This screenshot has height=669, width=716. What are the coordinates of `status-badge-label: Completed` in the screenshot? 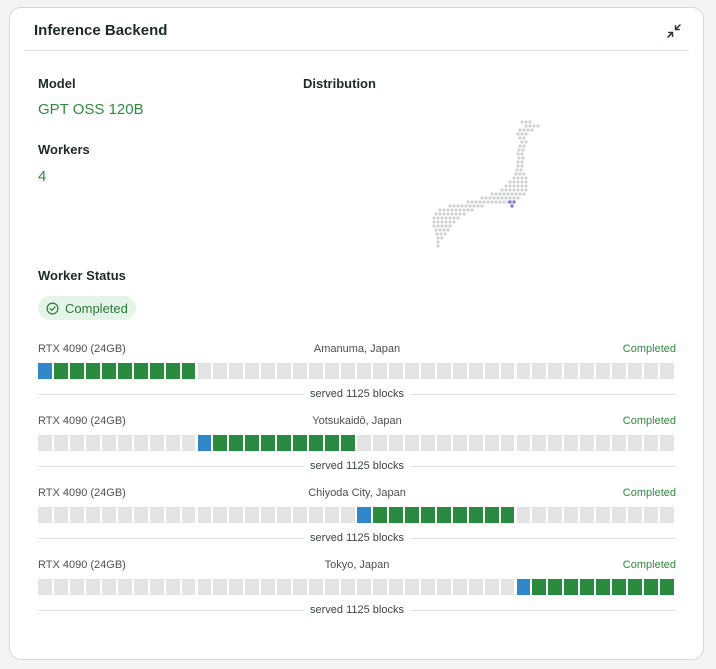 It's located at (96, 308).